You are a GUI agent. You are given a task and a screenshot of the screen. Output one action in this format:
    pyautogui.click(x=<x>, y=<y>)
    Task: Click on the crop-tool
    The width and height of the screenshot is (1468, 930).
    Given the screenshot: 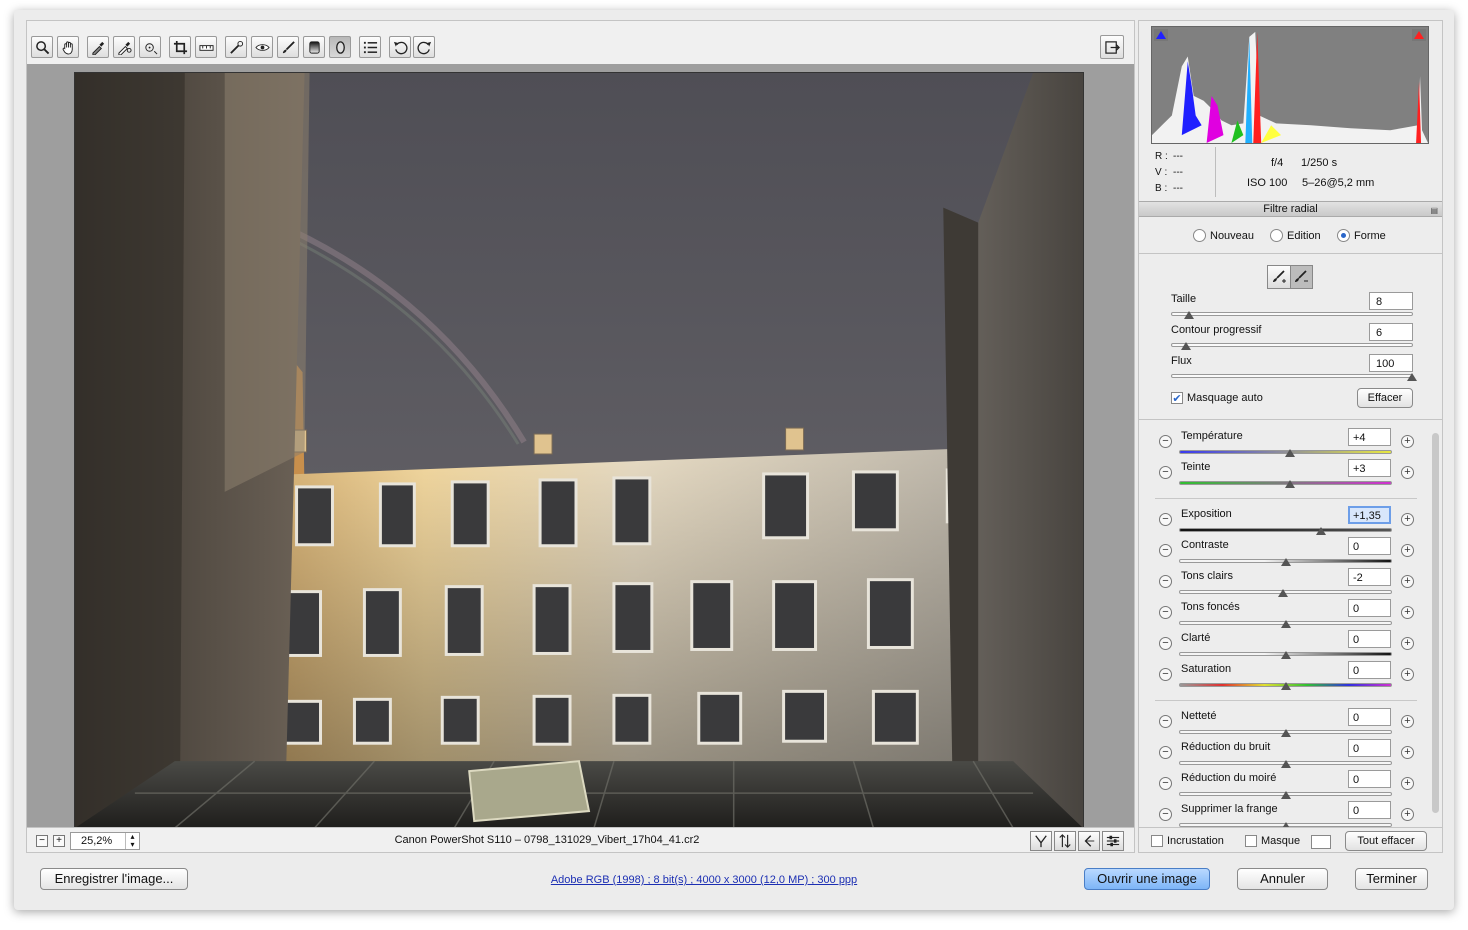 What is the action you would take?
    pyautogui.click(x=180, y=47)
    